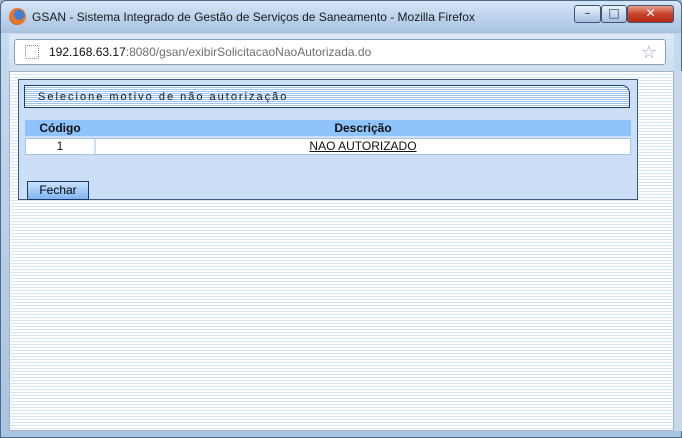 This screenshot has height=438, width=682. I want to click on minimize-button: –, so click(587, 14).